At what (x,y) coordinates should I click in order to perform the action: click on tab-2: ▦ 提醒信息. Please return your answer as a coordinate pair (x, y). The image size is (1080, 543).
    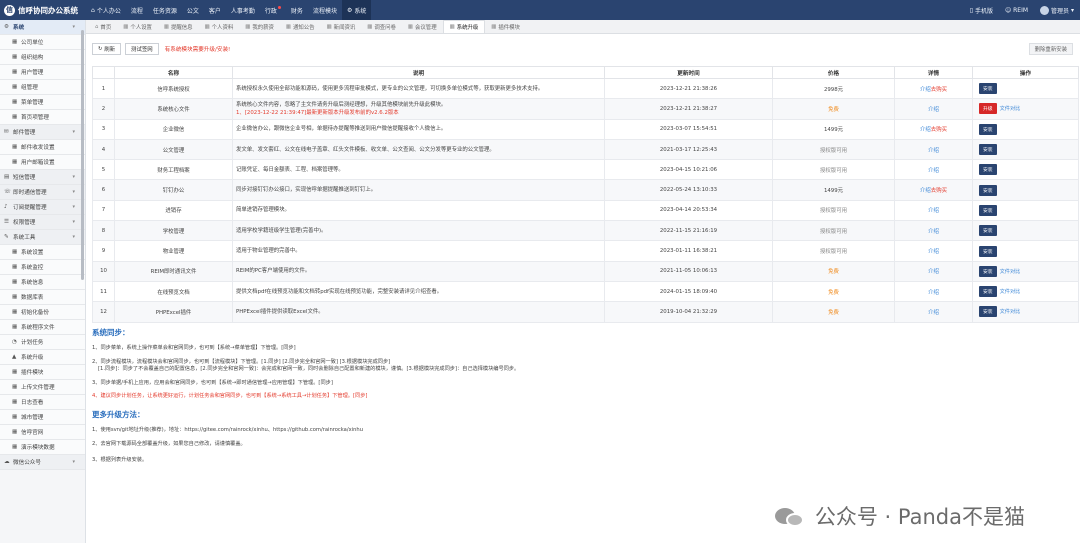
    Looking at the image, I should click on (178, 26).